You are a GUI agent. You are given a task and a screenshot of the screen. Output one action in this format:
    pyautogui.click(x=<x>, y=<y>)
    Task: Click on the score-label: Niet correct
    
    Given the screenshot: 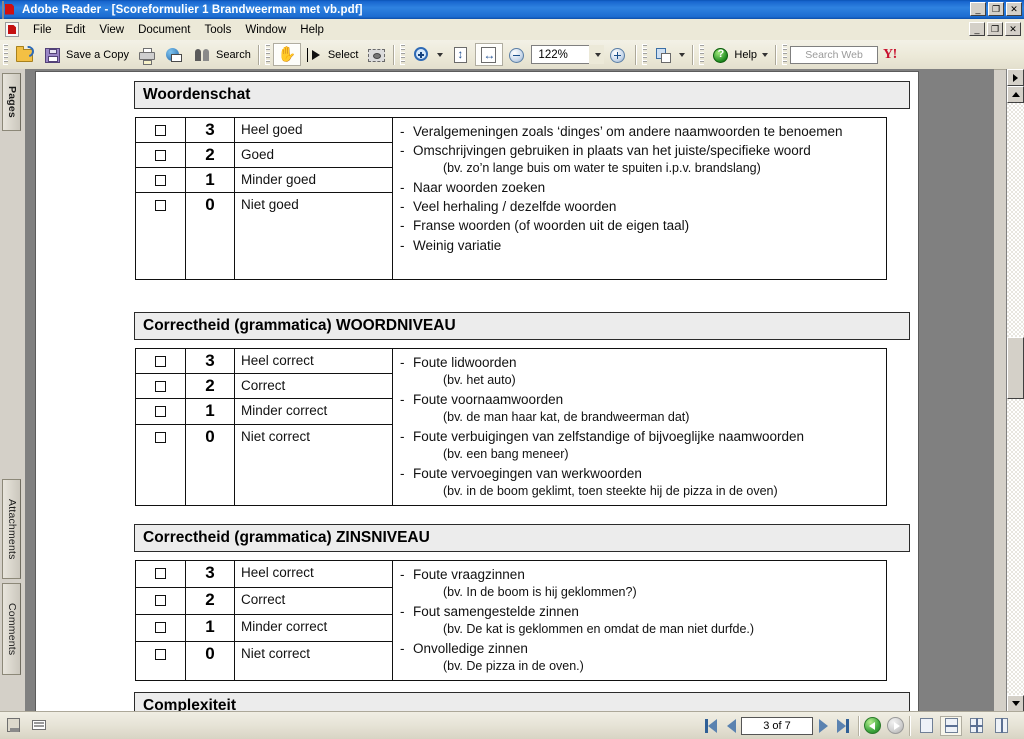 What is the action you would take?
    pyautogui.click(x=313, y=464)
    